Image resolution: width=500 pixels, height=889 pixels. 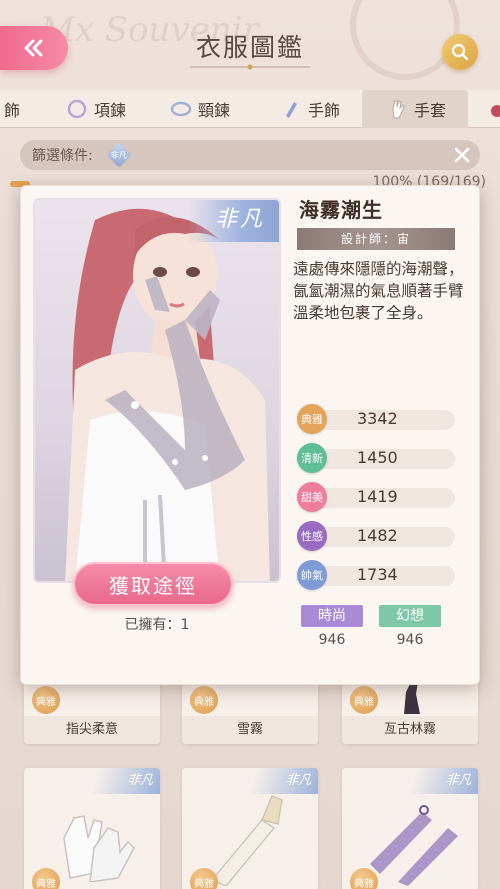 What do you see at coordinates (157, 625) in the screenshot?
I see `owned-count: 已擁有：1` at bounding box center [157, 625].